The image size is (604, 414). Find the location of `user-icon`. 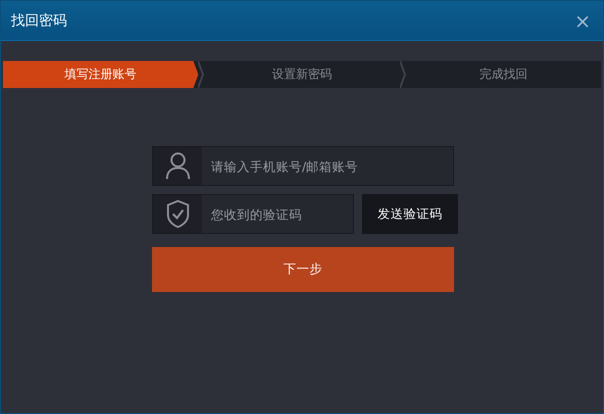

user-icon is located at coordinates (178, 166).